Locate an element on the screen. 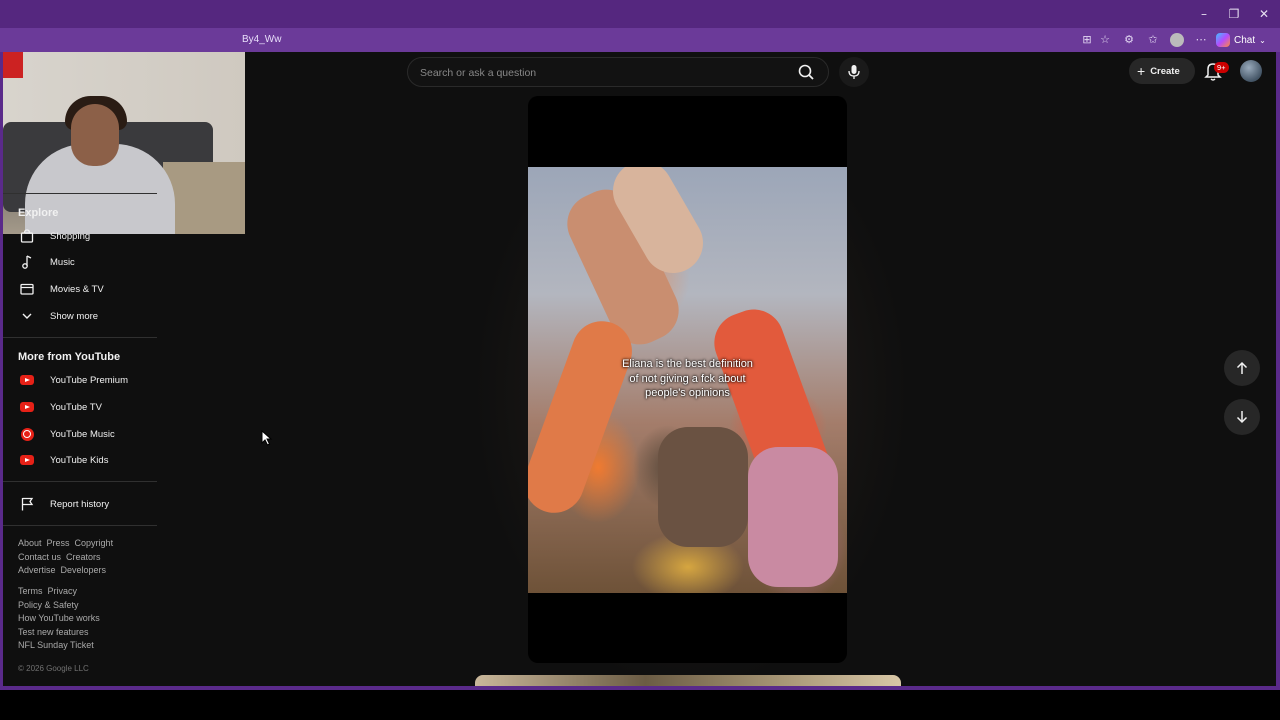  youtube-music-icon is located at coordinates (27, 434).